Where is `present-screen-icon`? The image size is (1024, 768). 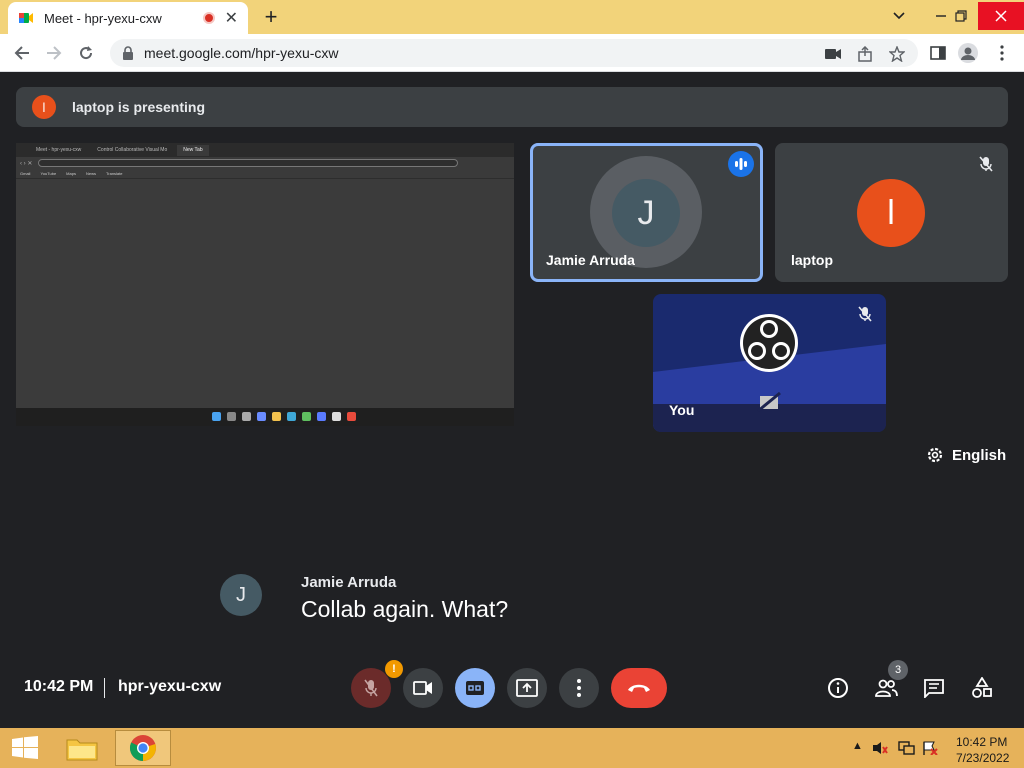
present-screen-icon is located at coordinates (527, 688).